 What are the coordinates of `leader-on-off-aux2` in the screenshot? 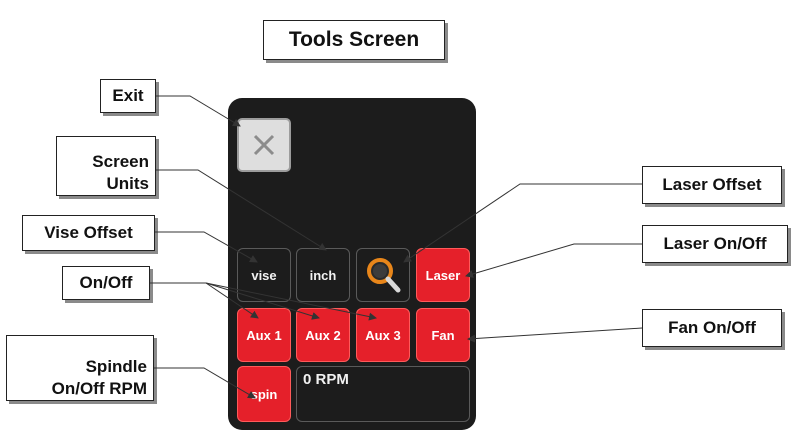 It's located at (262, 301).